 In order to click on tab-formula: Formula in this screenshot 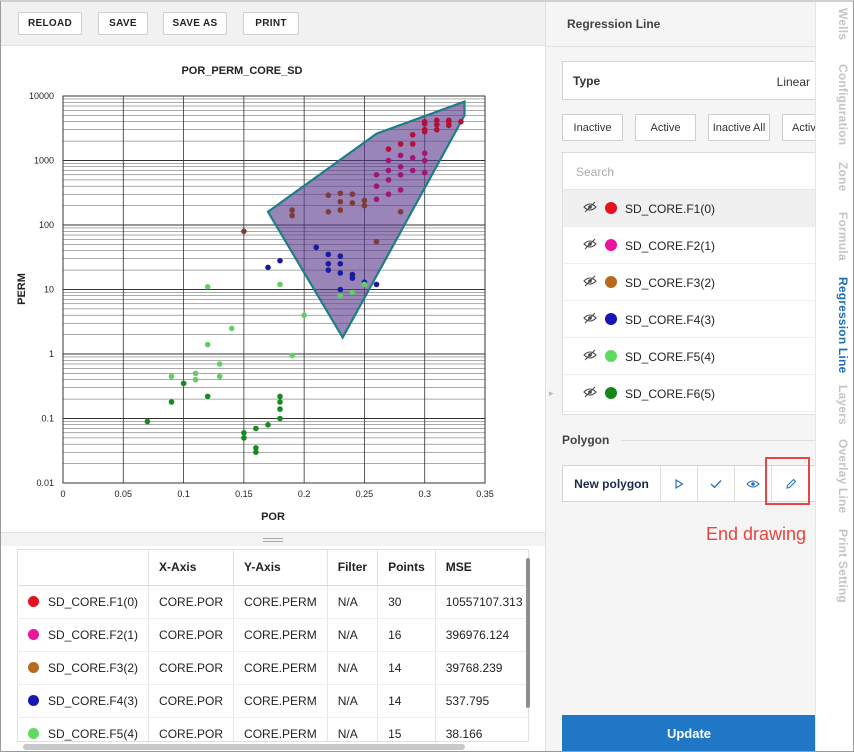, I will do `click(835, 236)`.